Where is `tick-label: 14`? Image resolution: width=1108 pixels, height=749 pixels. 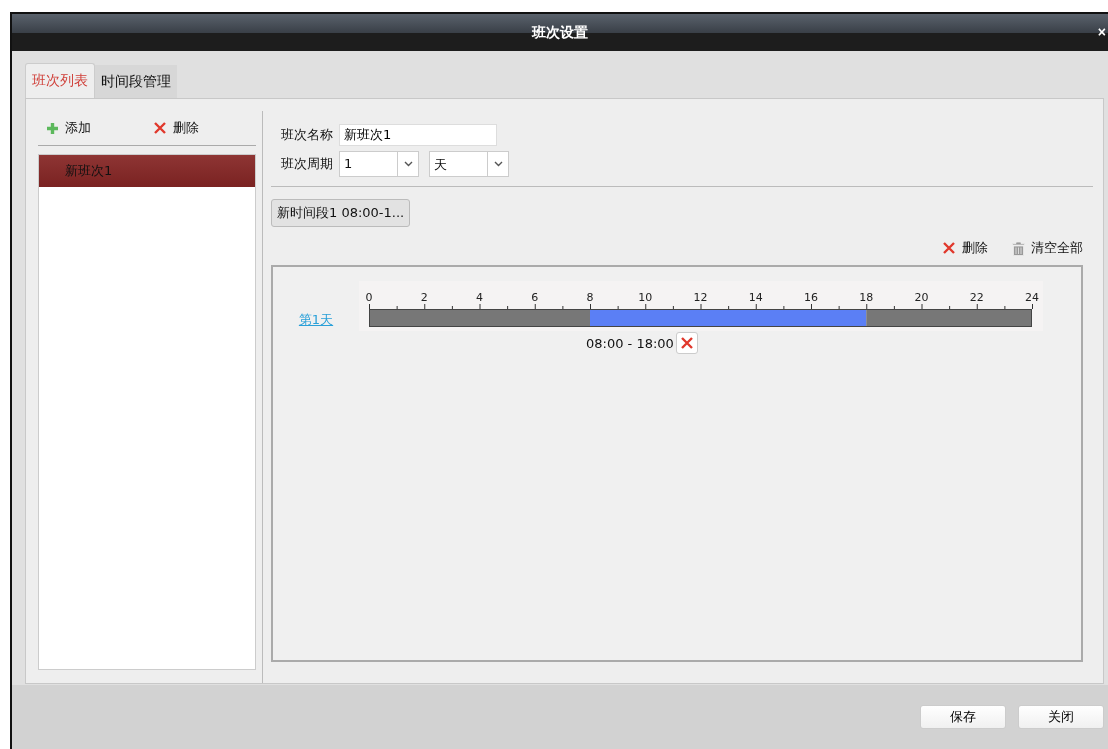 tick-label: 14 is located at coordinates (755, 297).